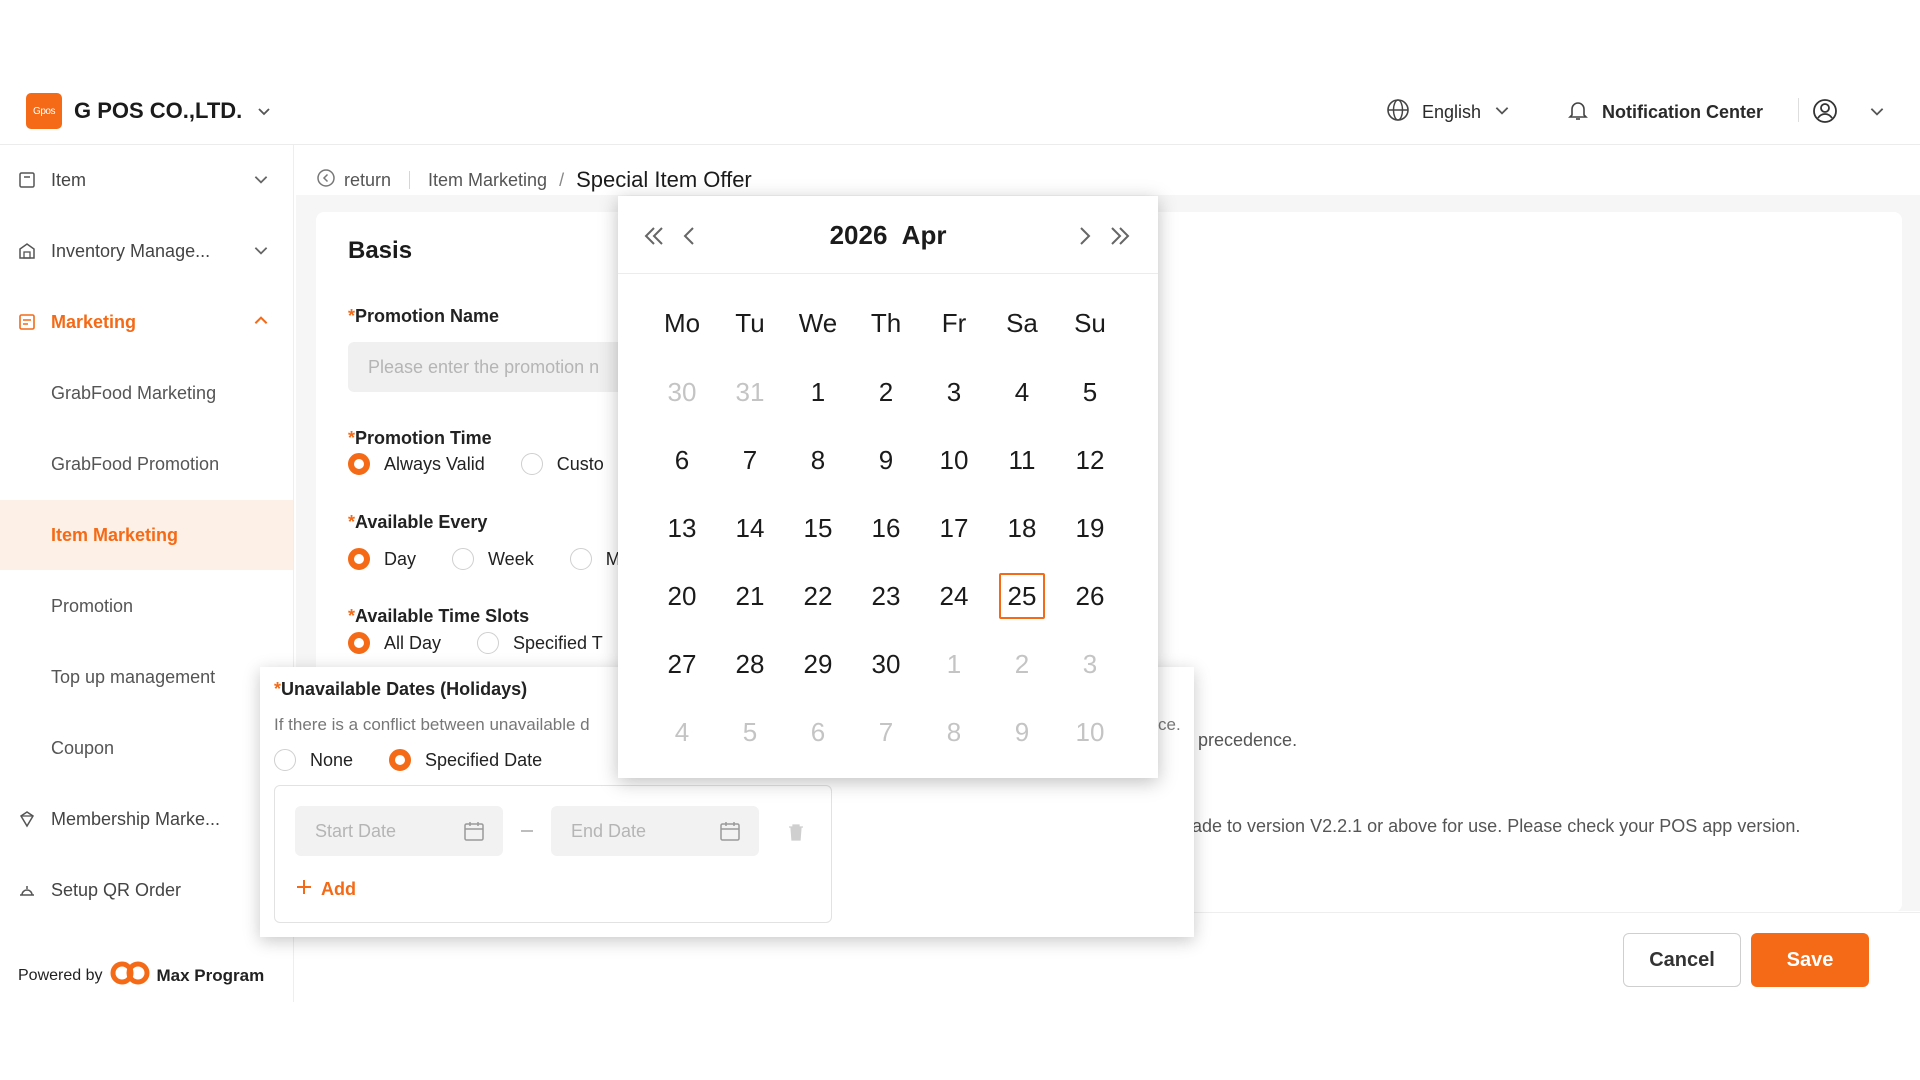 Image resolution: width=1920 pixels, height=1080 pixels. I want to click on promotion-time-label: *Promotion Time, so click(420, 438).